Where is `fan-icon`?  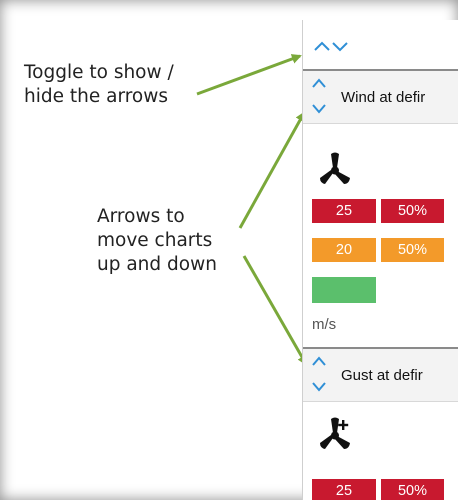 fan-icon is located at coordinates (335, 168).